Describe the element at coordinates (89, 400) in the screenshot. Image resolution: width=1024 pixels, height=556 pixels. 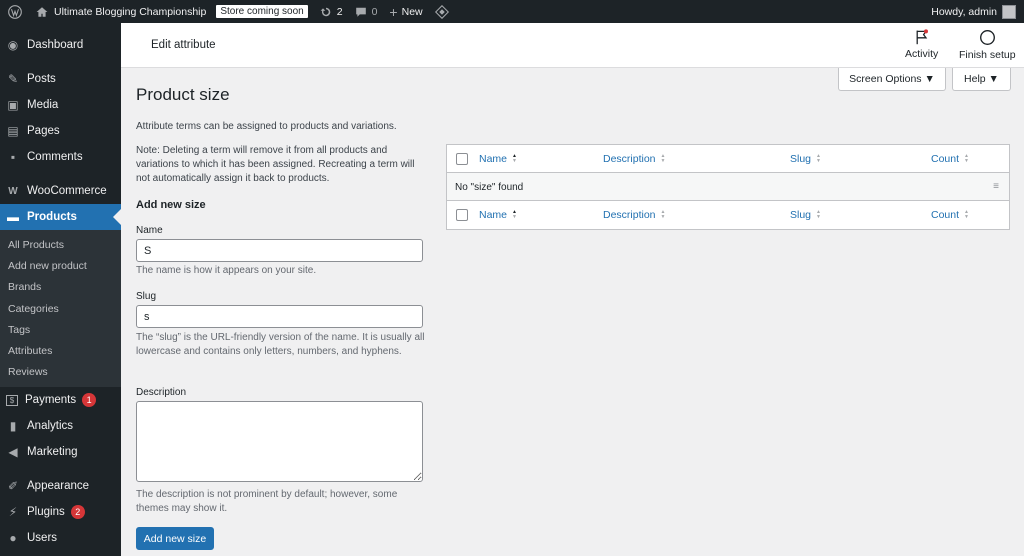
I see `payments-badge: 1` at that location.